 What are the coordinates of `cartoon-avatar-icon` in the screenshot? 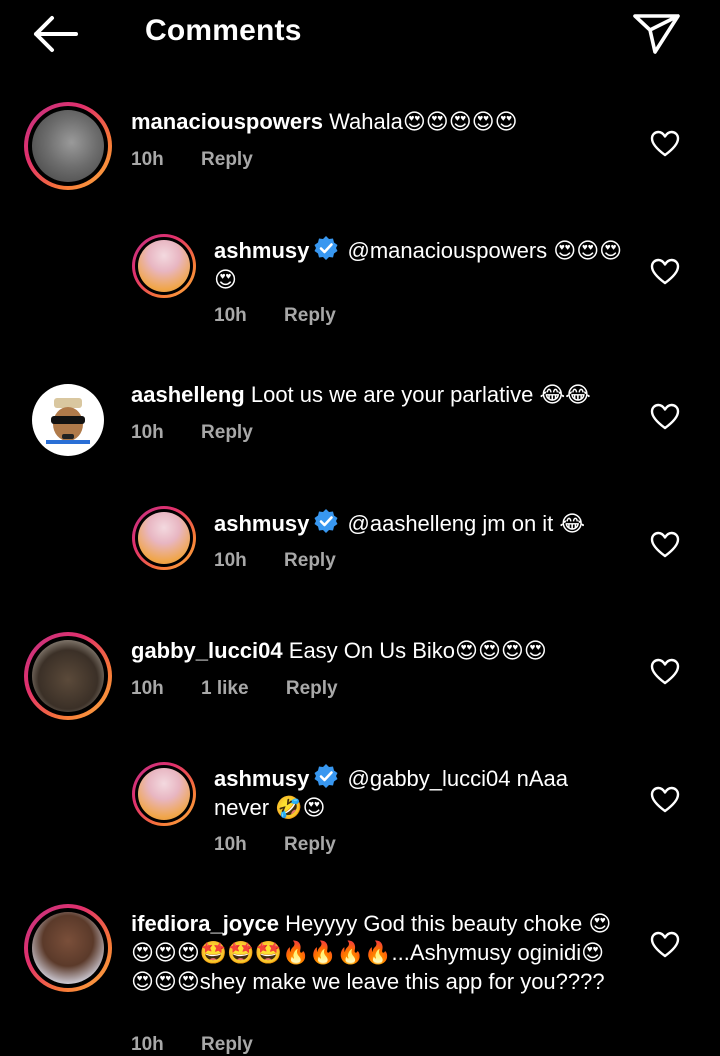 It's located at (68, 421).